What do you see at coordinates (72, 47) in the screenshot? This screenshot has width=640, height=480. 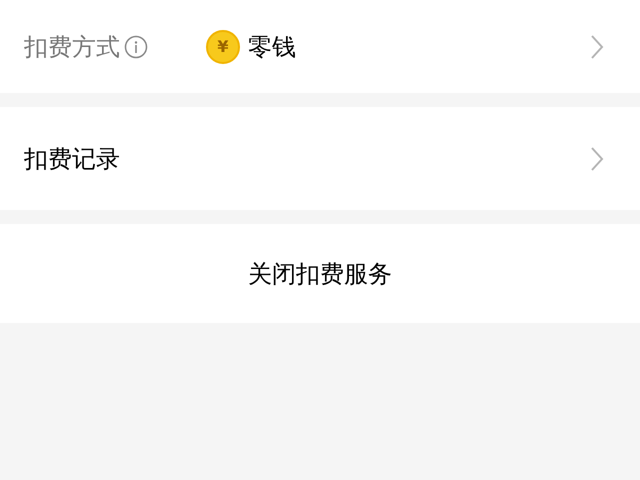 I see `payment-method-label: 扣费方式` at bounding box center [72, 47].